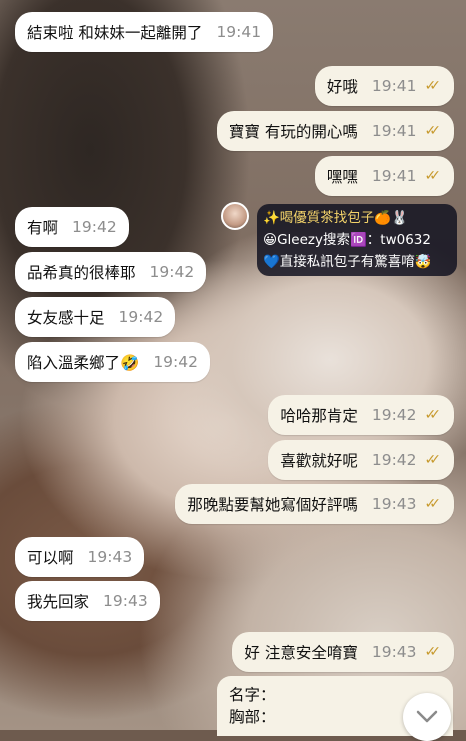  Describe the element at coordinates (66, 318) in the screenshot. I see `message-text: 女友感十足` at that location.